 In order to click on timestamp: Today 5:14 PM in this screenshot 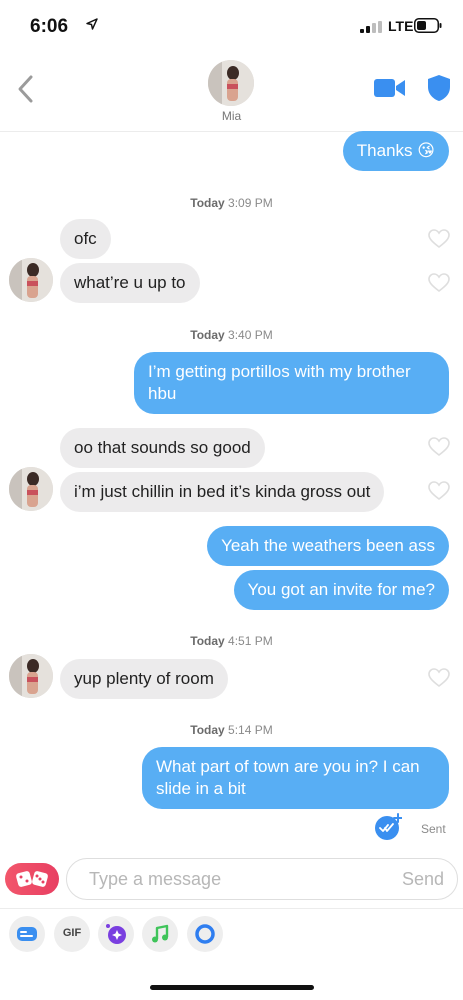, I will do `click(231, 730)`.